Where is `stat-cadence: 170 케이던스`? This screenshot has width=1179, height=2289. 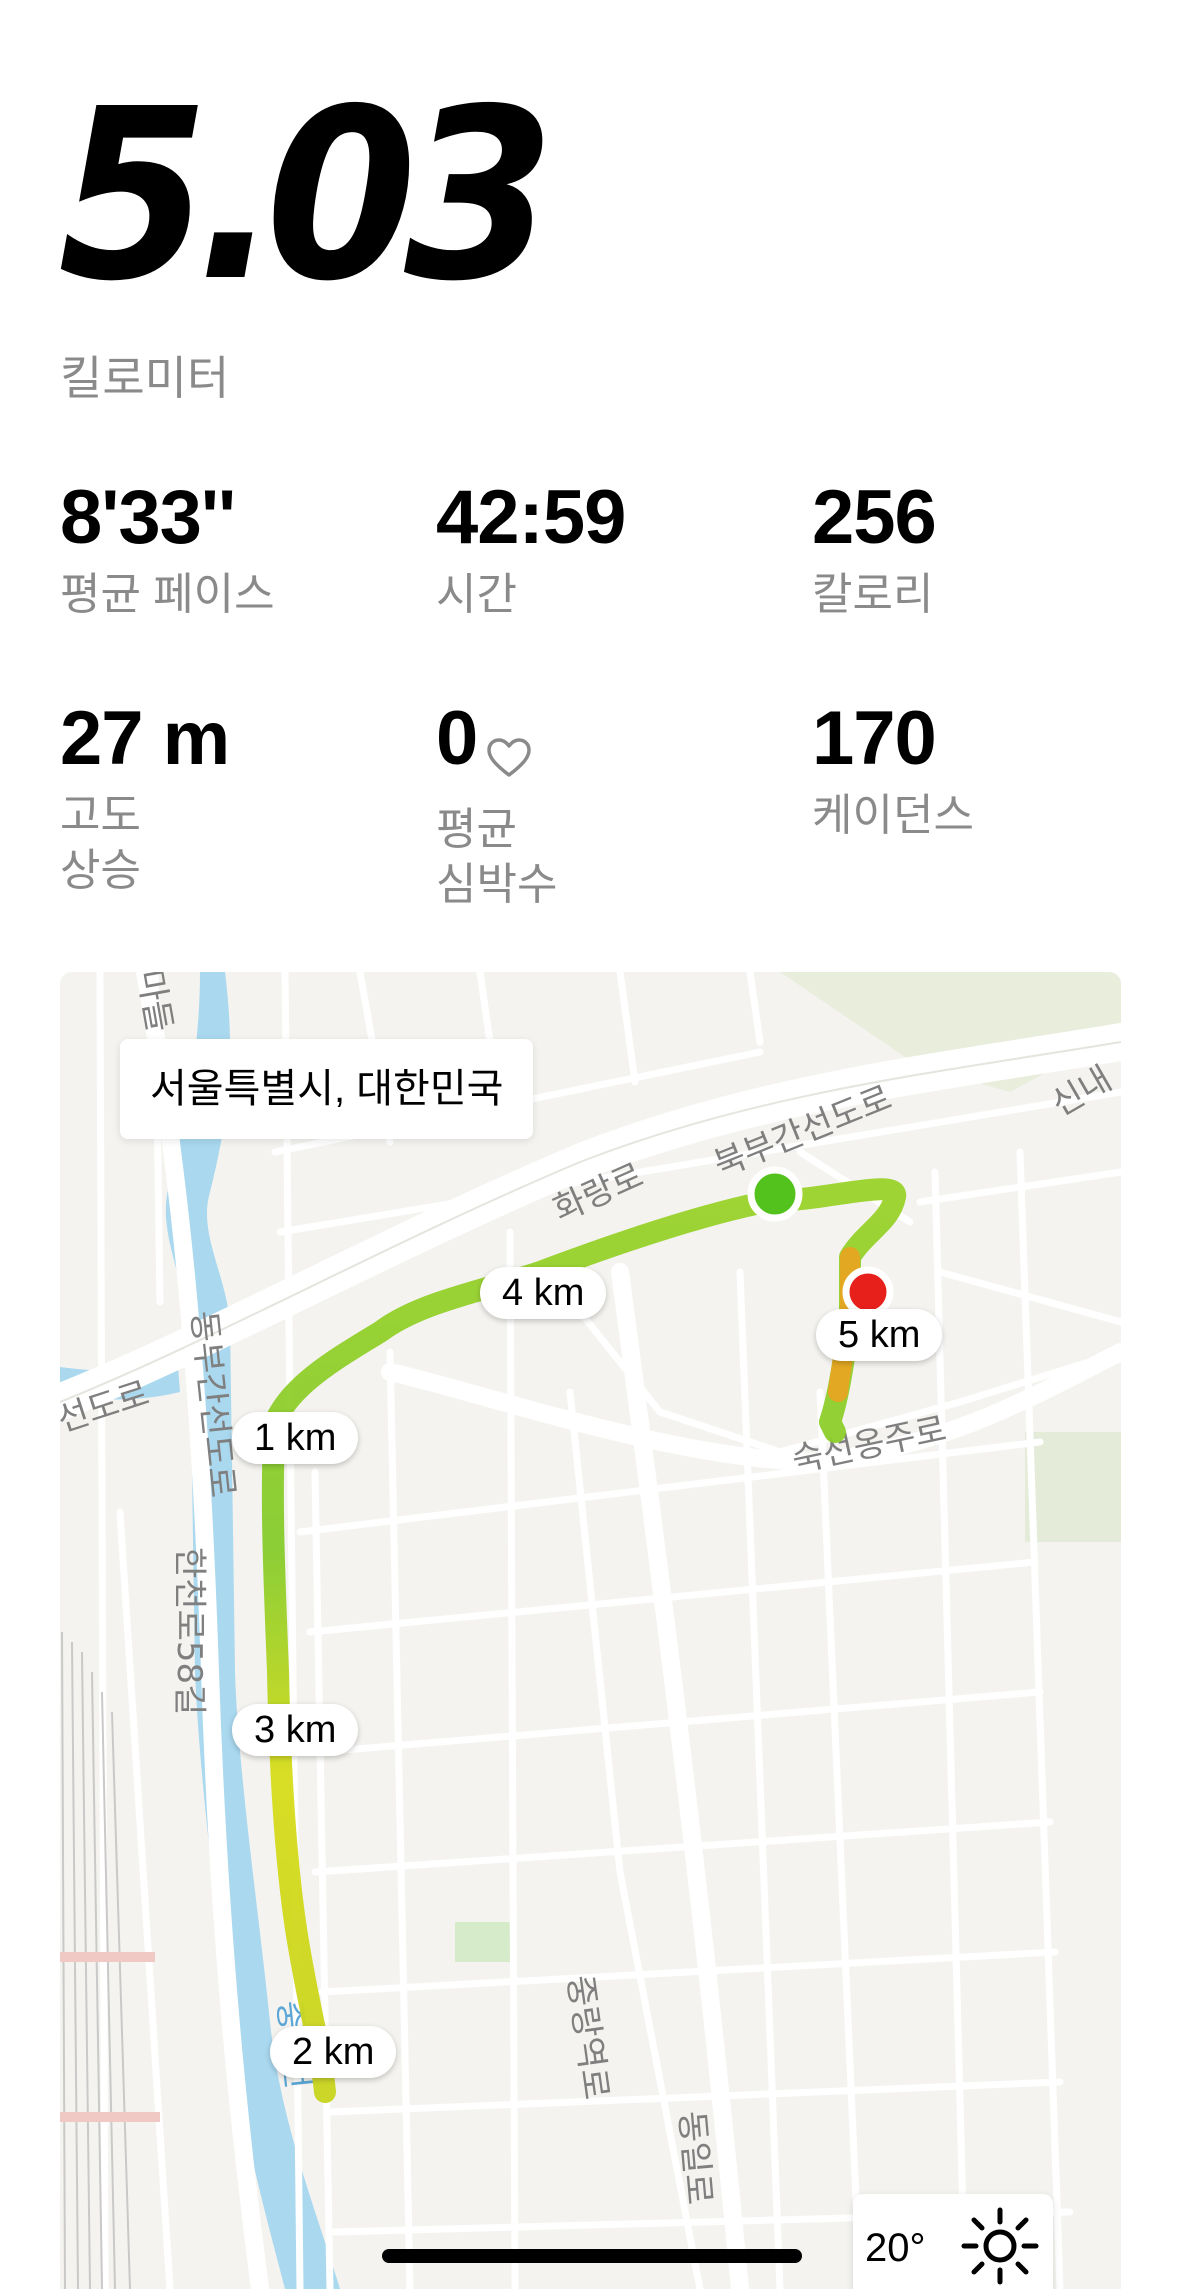
stat-cadence: 170 케이던스 is located at coordinates (893, 772).